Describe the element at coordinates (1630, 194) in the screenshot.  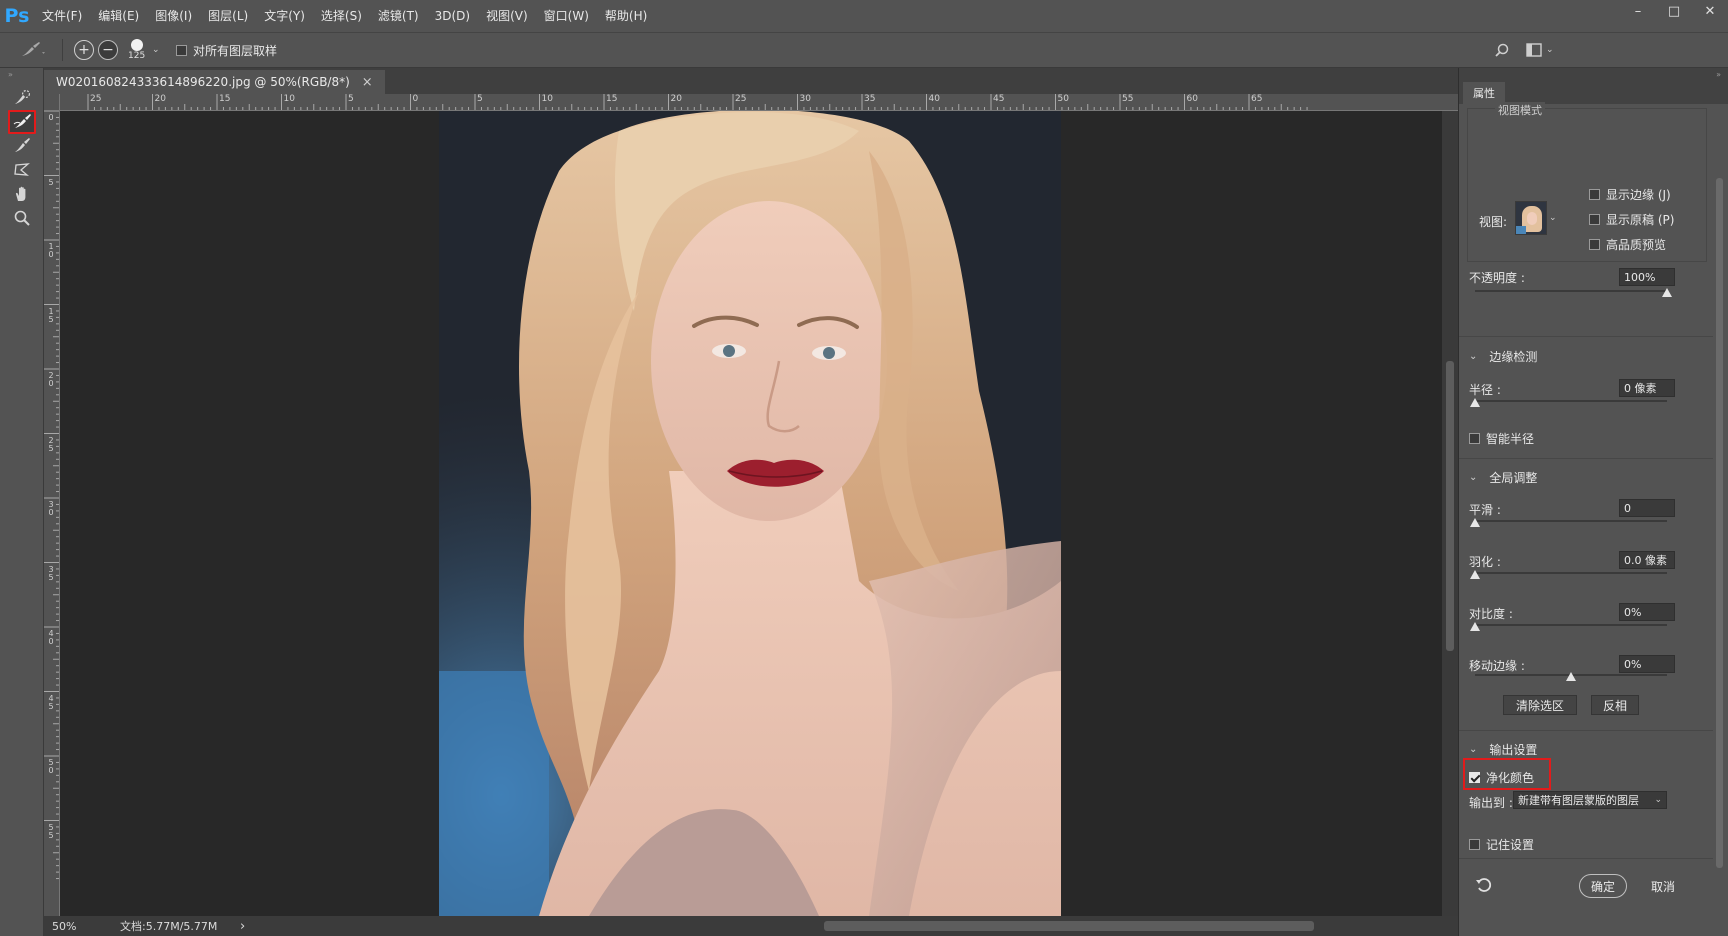
I see `show-edge-option: 显示边缘 (J)` at that location.